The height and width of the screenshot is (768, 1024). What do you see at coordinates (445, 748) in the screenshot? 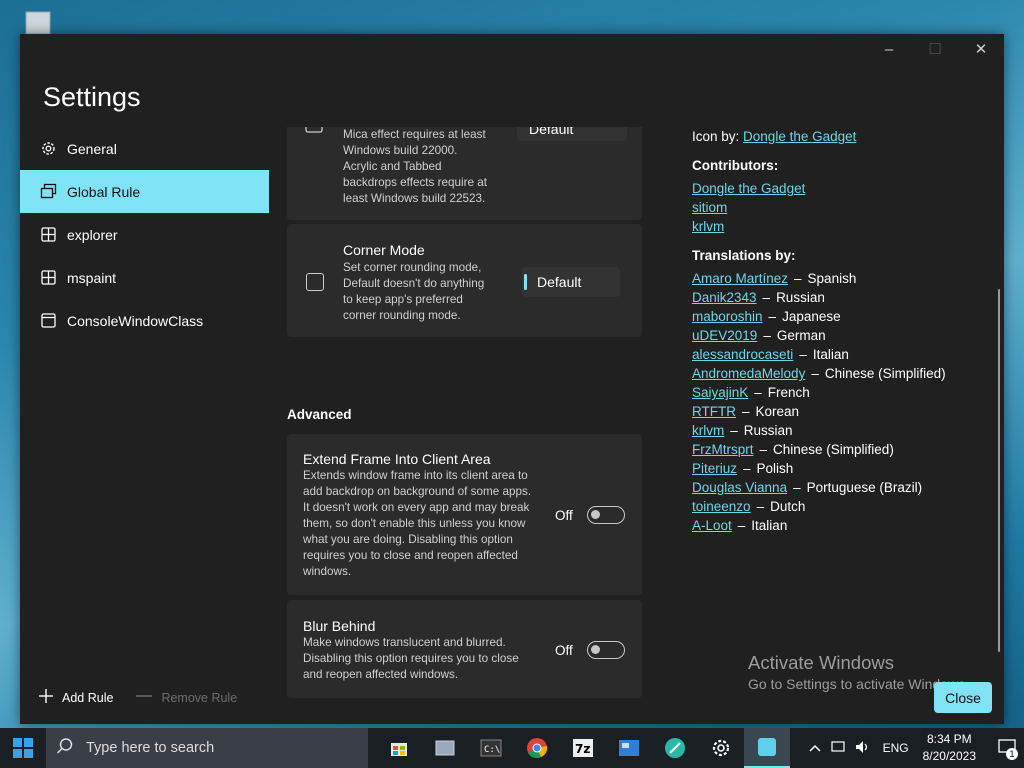
I see `photos-icon` at bounding box center [445, 748].